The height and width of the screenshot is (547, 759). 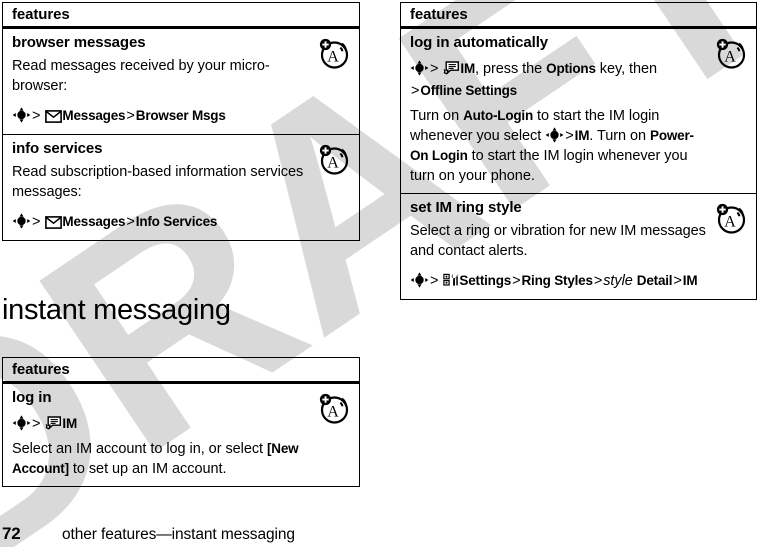 I want to click on style-placeholder-label: style, so click(x=618, y=281).